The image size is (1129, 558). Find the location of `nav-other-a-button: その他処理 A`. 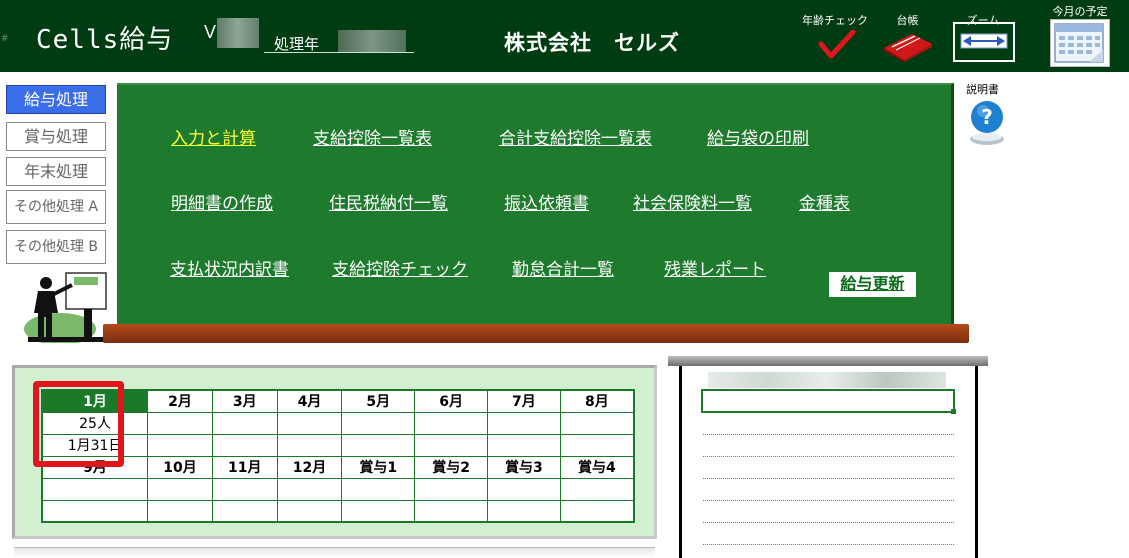

nav-other-a-button: その他処理 A is located at coordinates (56, 207).